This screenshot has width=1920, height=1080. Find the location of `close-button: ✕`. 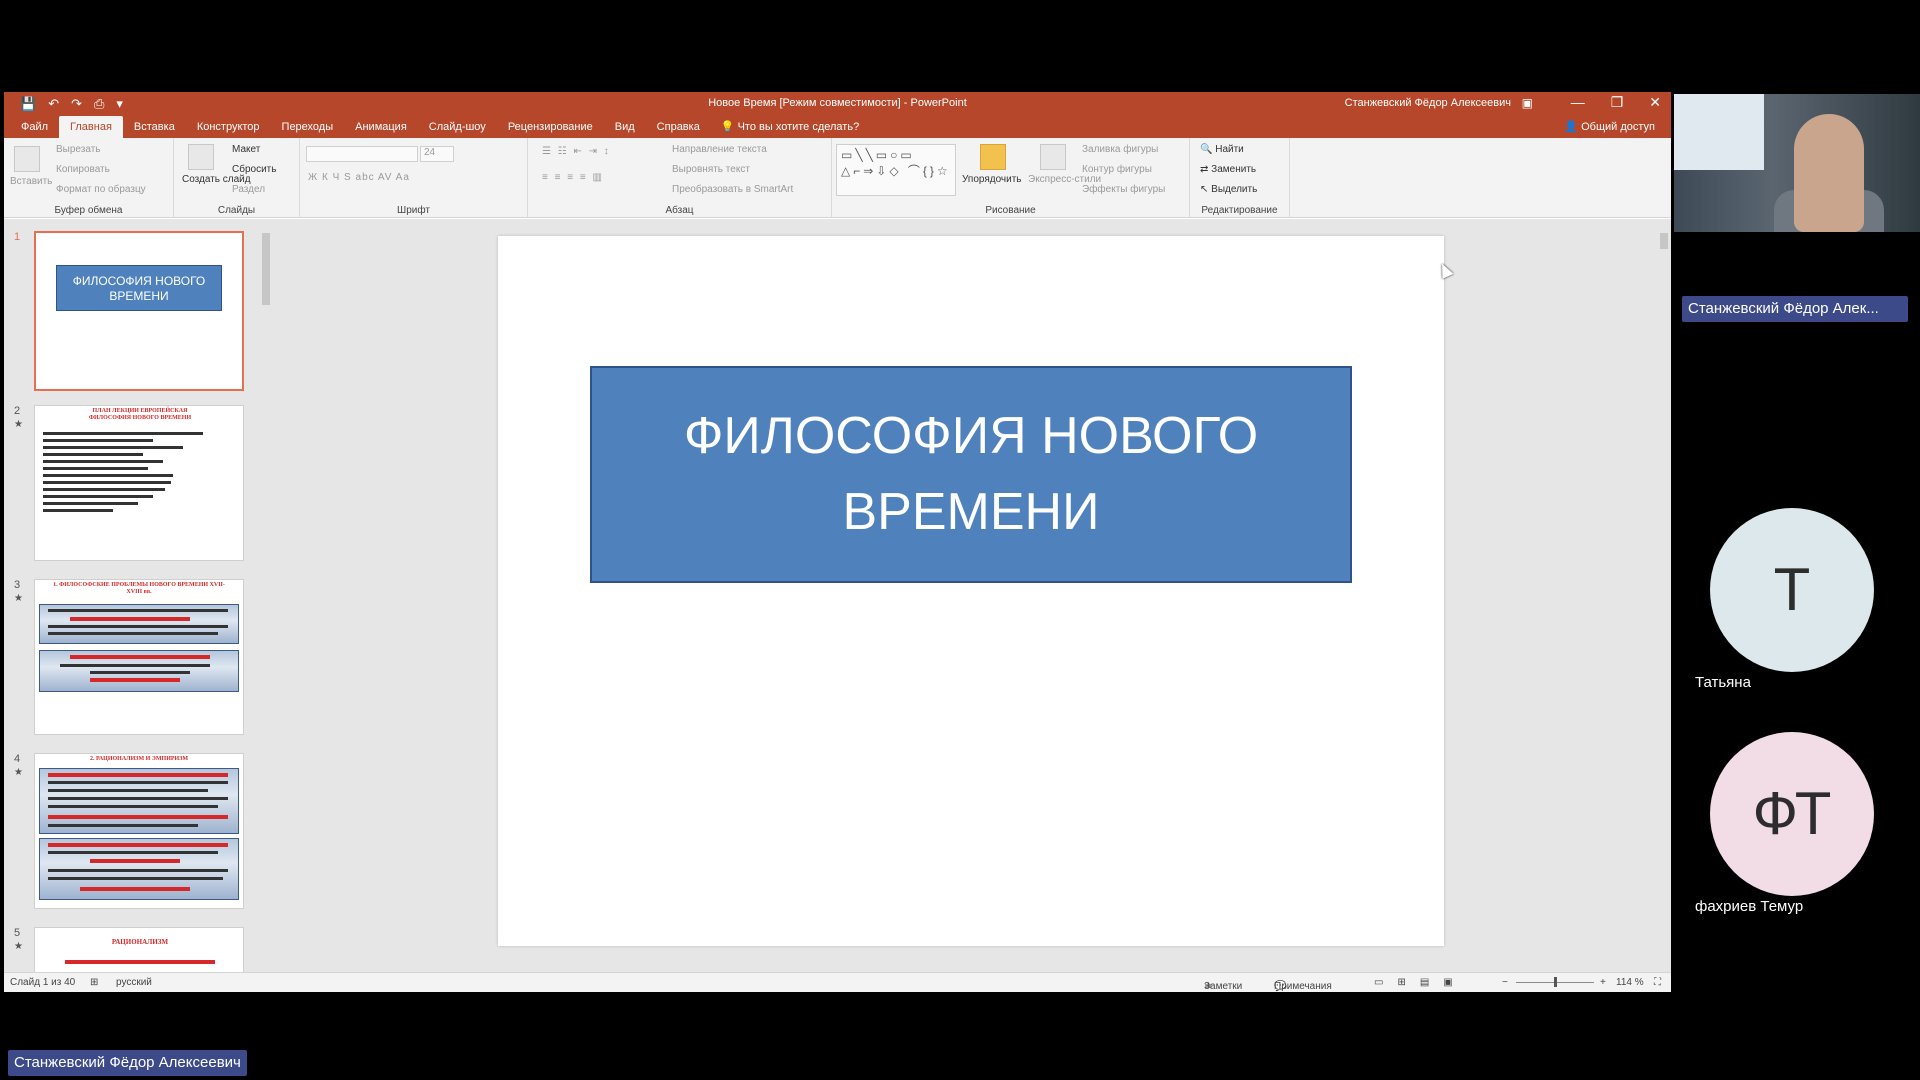

close-button: ✕ is located at coordinates (1655, 102).